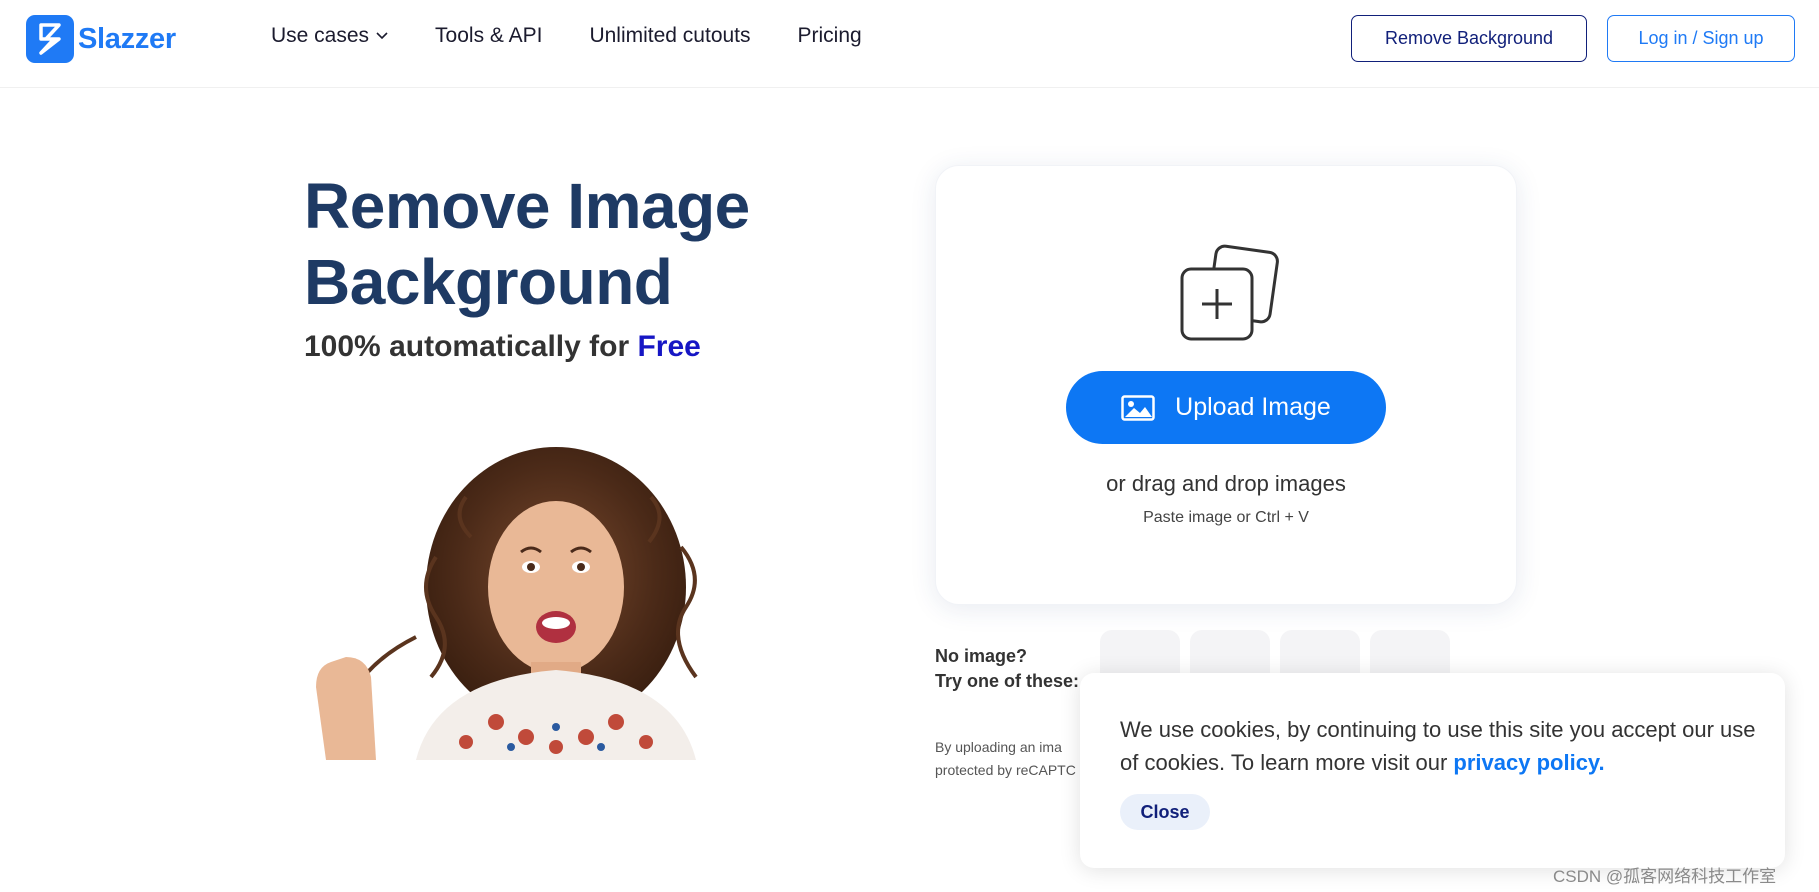 Image resolution: width=1819 pixels, height=892 pixels. I want to click on hero-title-line1: Remove Image, so click(527, 206).